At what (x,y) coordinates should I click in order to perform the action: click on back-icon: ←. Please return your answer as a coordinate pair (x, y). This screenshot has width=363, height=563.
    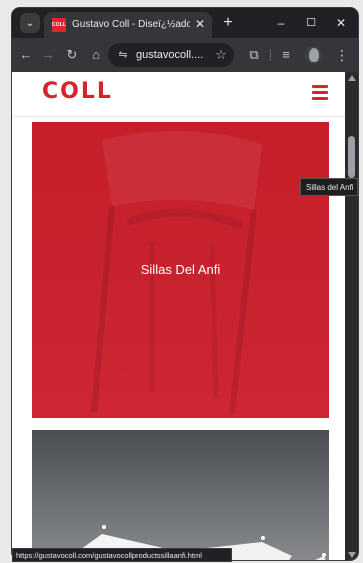
    Looking at the image, I should click on (26, 55).